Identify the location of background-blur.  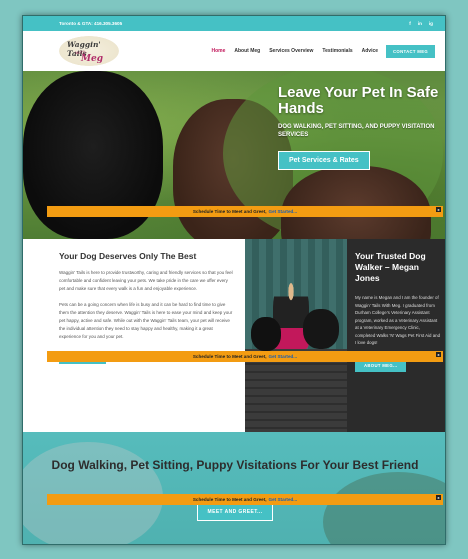
(384, 508).